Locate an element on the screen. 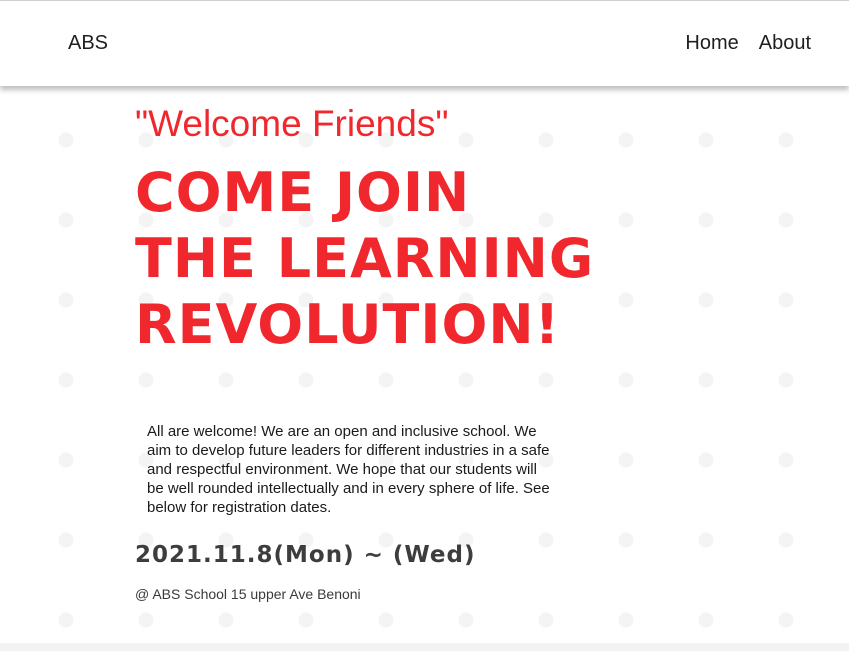 This screenshot has height=651, width=849. event-location: @ ABS School 15 upper Ave Benoni is located at coordinates (248, 594).